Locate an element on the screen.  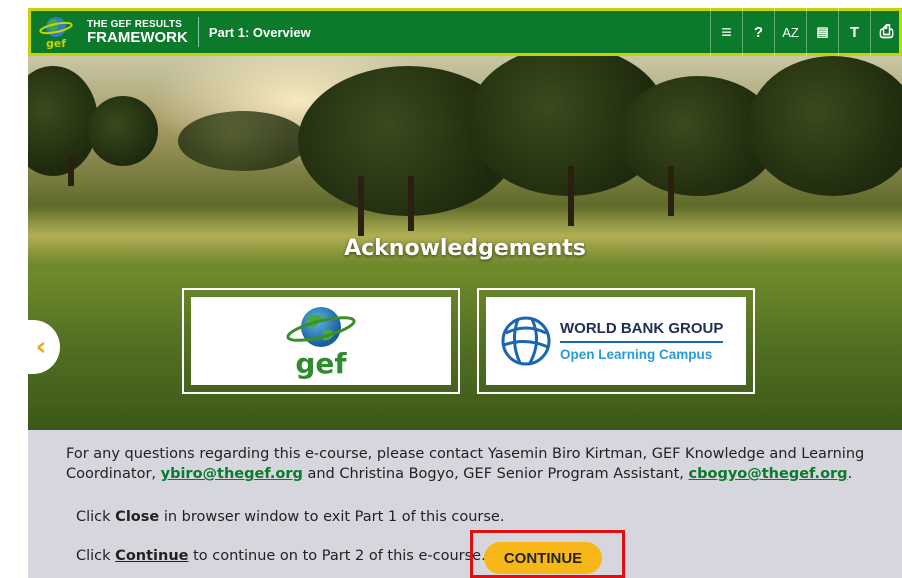
toolbar: ≡ ? AZ ▤ T ⎙ is located at coordinates (806, 32).